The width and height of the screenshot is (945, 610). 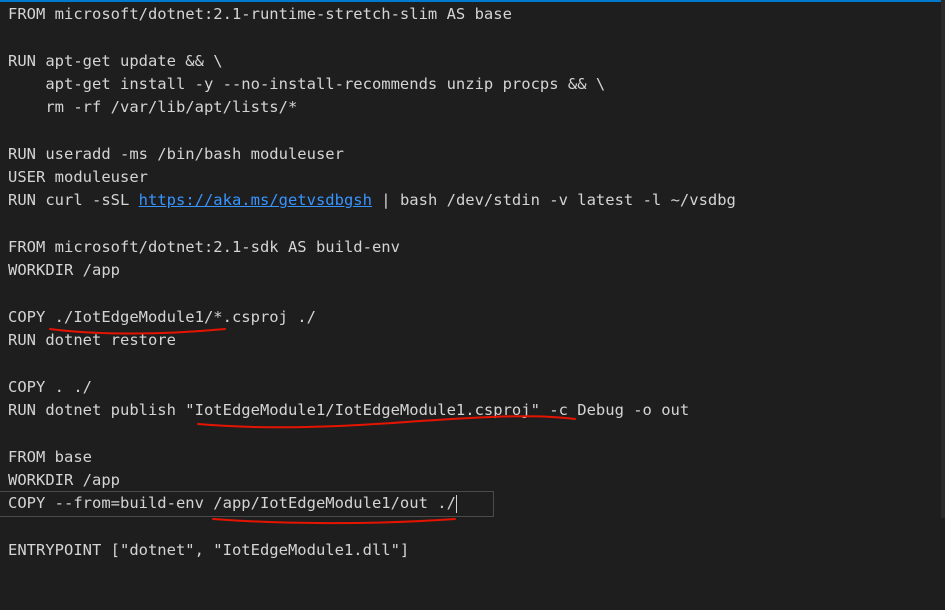 I want to click on code-line-17: COPY . ./, so click(x=476, y=387).